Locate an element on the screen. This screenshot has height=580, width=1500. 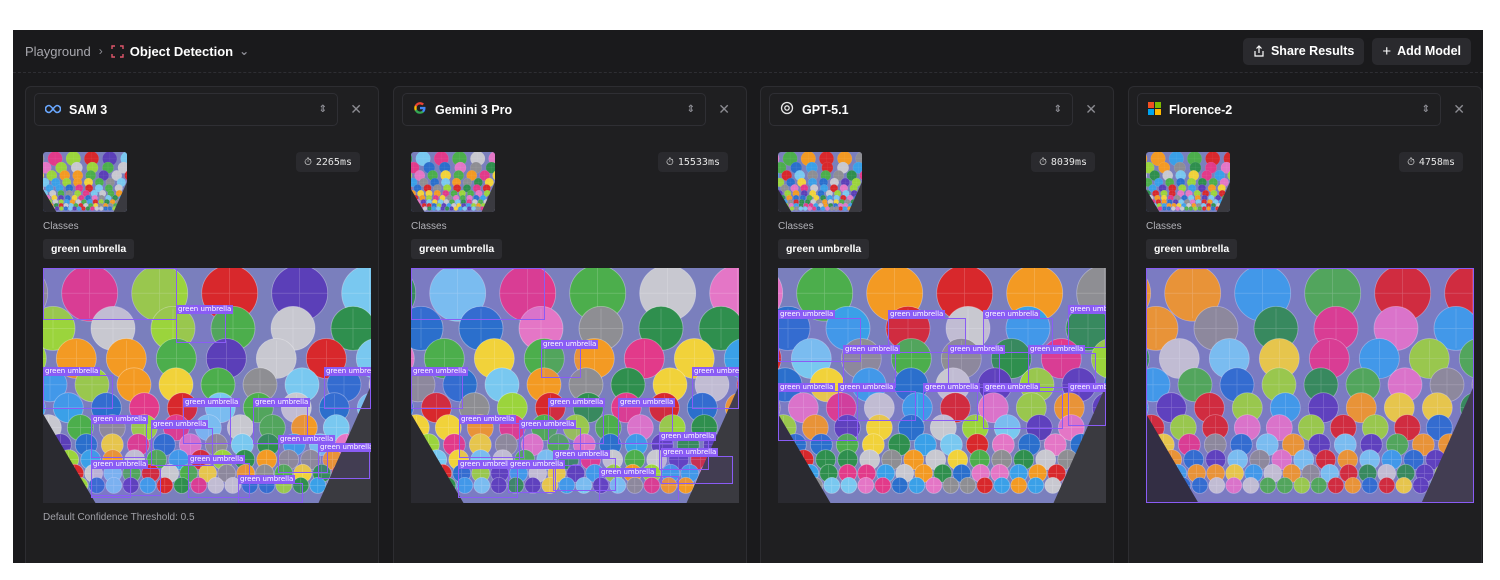
model-name: Florence-2 is located at coordinates (1201, 109).